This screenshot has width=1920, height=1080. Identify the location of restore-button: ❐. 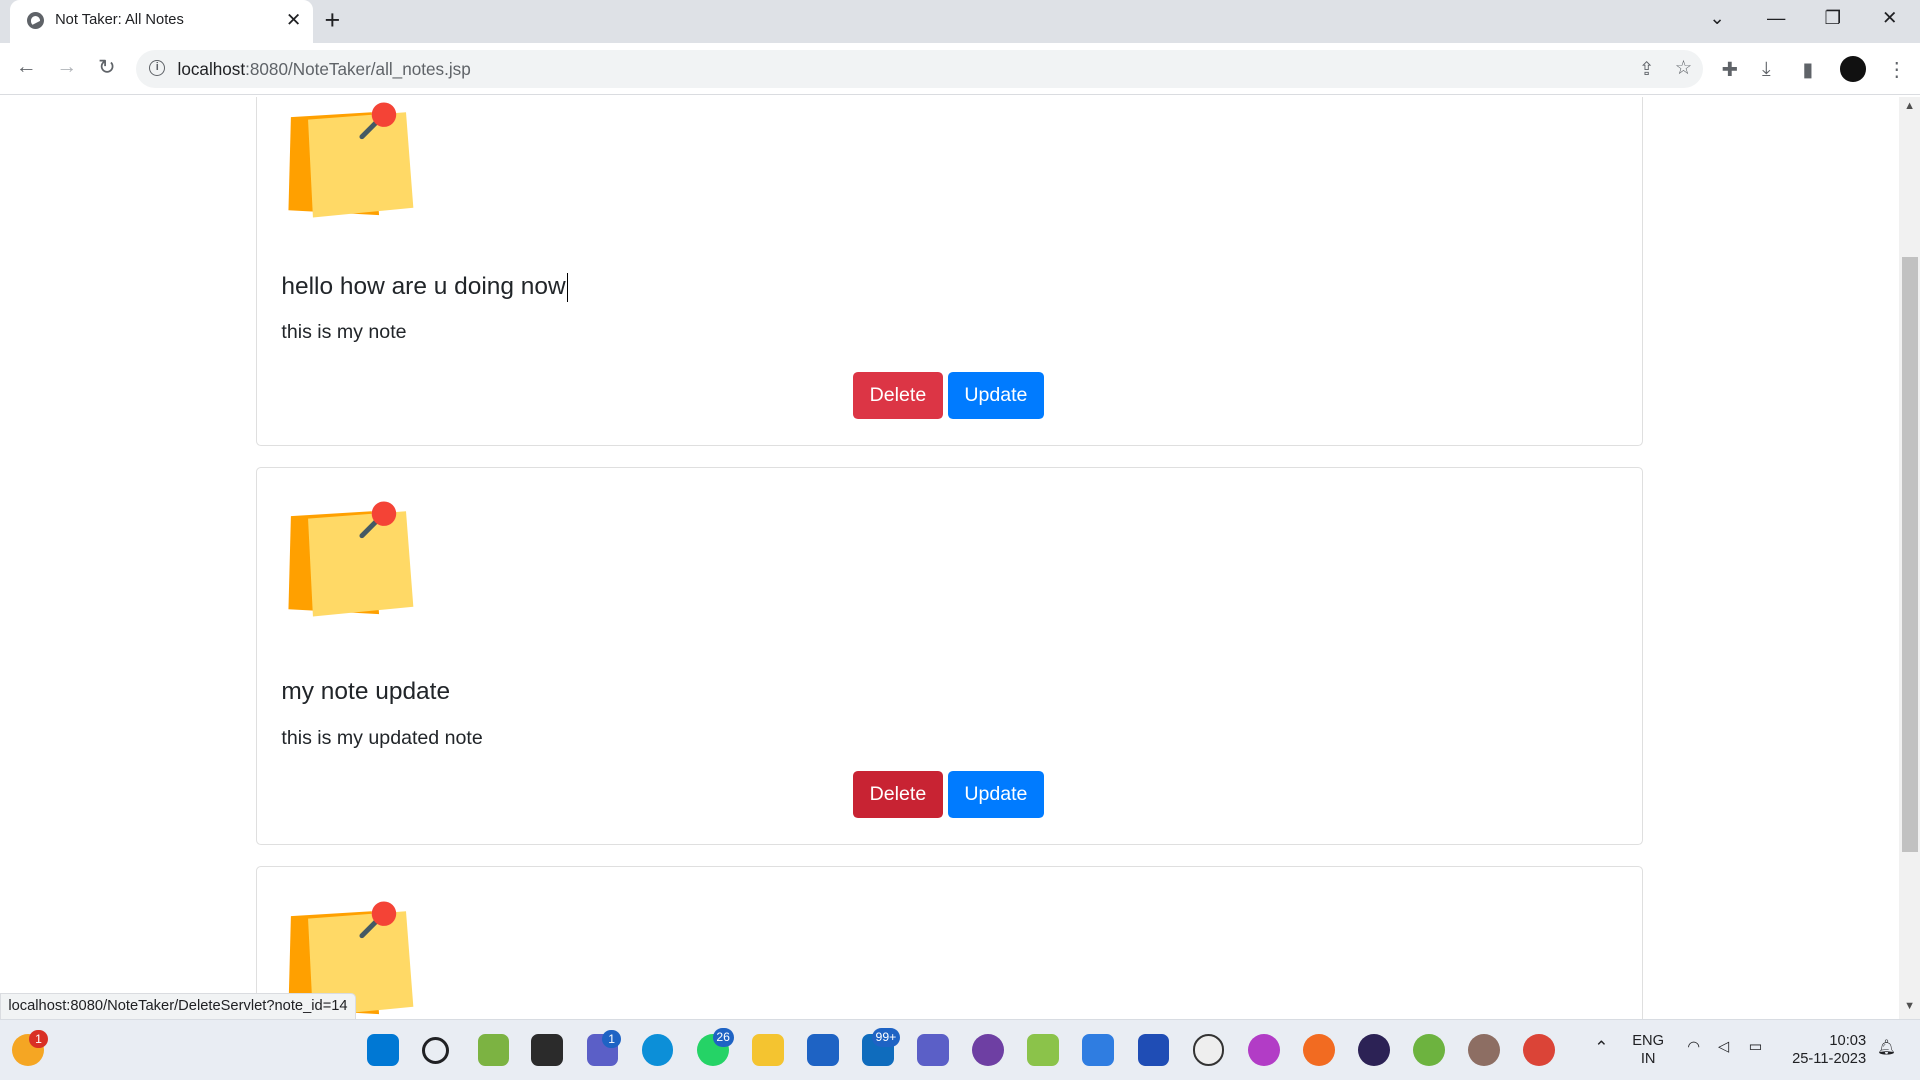
(1833, 18).